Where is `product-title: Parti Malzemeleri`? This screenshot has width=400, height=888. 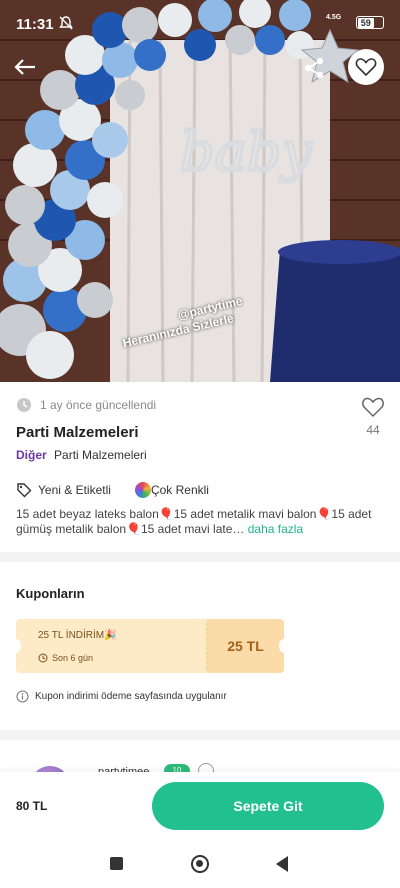
product-title: Parti Malzemeleri is located at coordinates (77, 432).